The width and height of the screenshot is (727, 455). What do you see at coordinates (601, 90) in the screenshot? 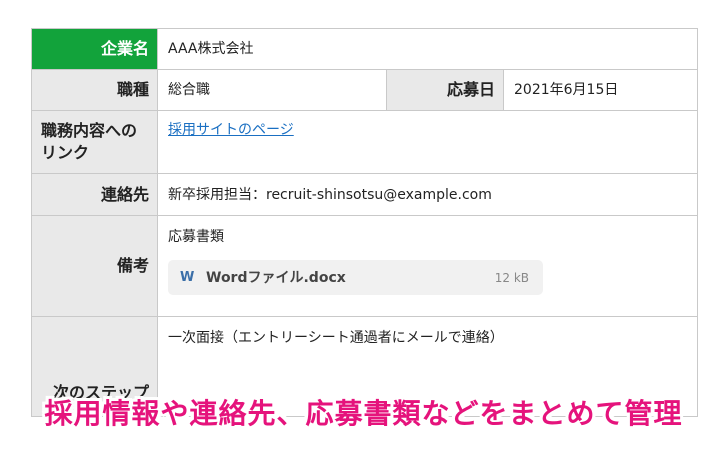
I see `applied-date-value: 2021年6月15日` at bounding box center [601, 90].